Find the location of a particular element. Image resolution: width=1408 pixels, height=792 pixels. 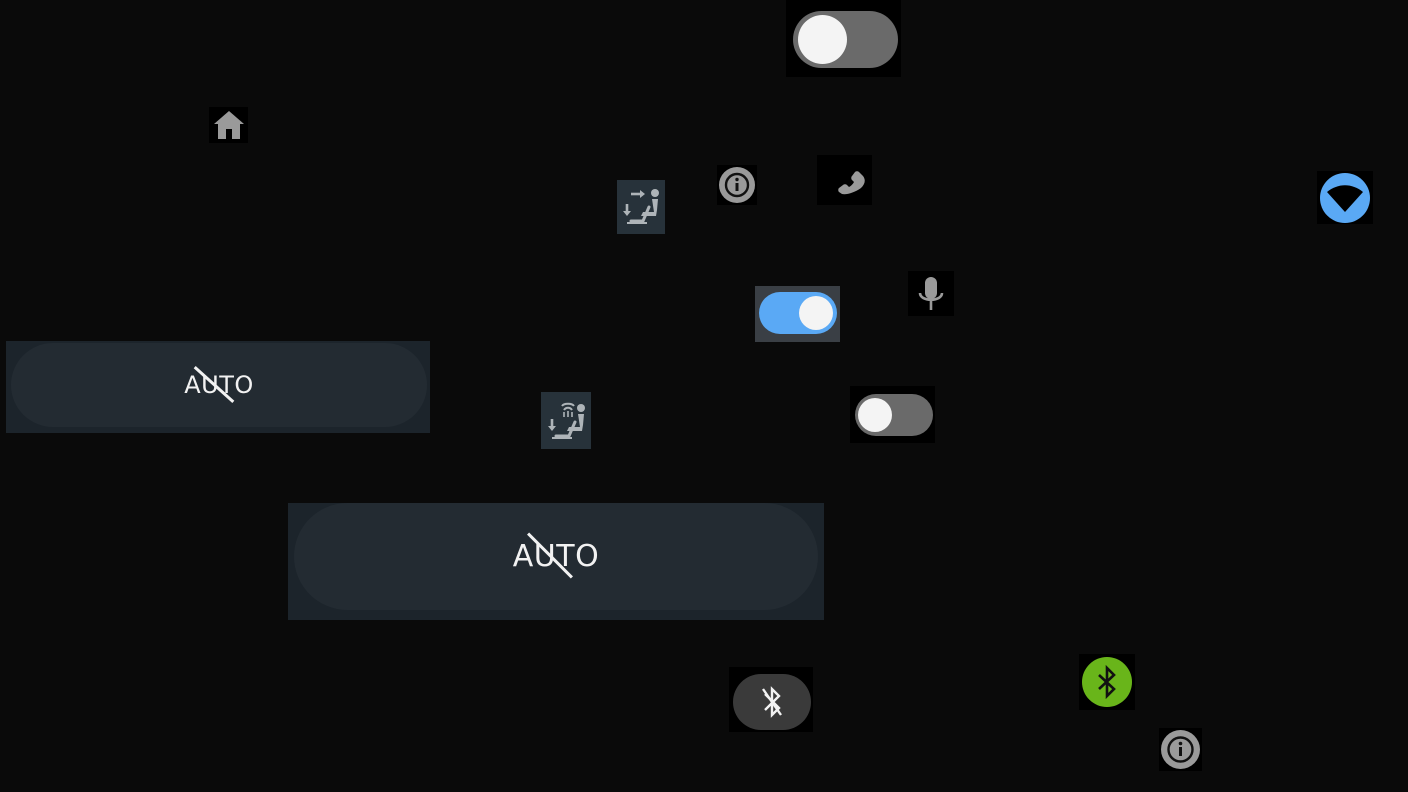

wifi-icon is located at coordinates (1345, 197).